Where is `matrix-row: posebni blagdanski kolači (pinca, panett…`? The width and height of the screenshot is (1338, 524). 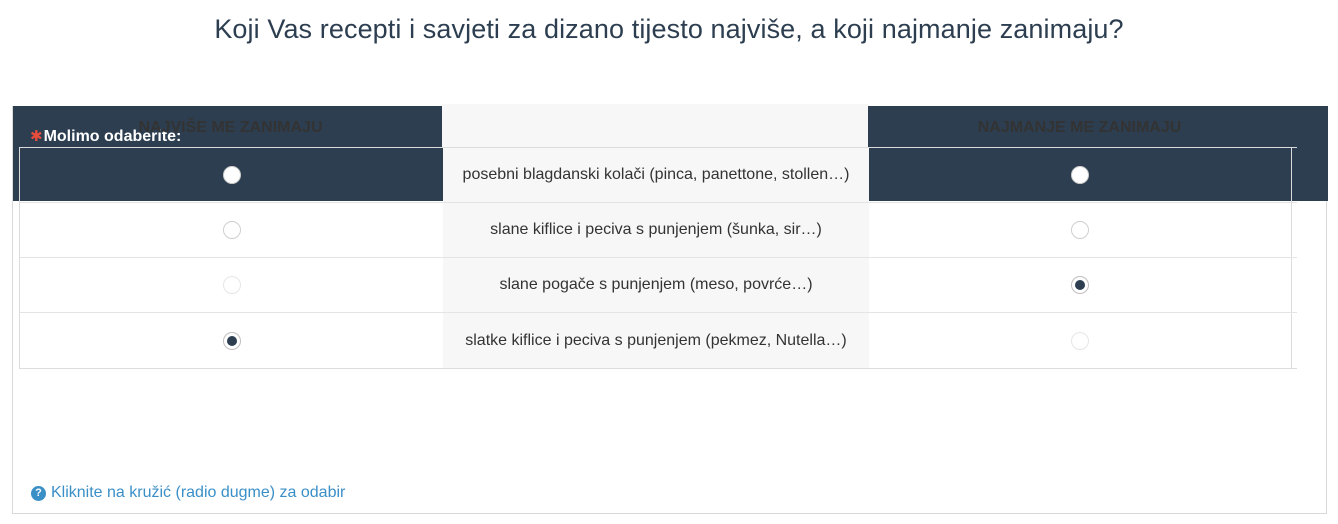 matrix-row: posebni blagdanski kolači (pinca, panett… is located at coordinates (658, 175).